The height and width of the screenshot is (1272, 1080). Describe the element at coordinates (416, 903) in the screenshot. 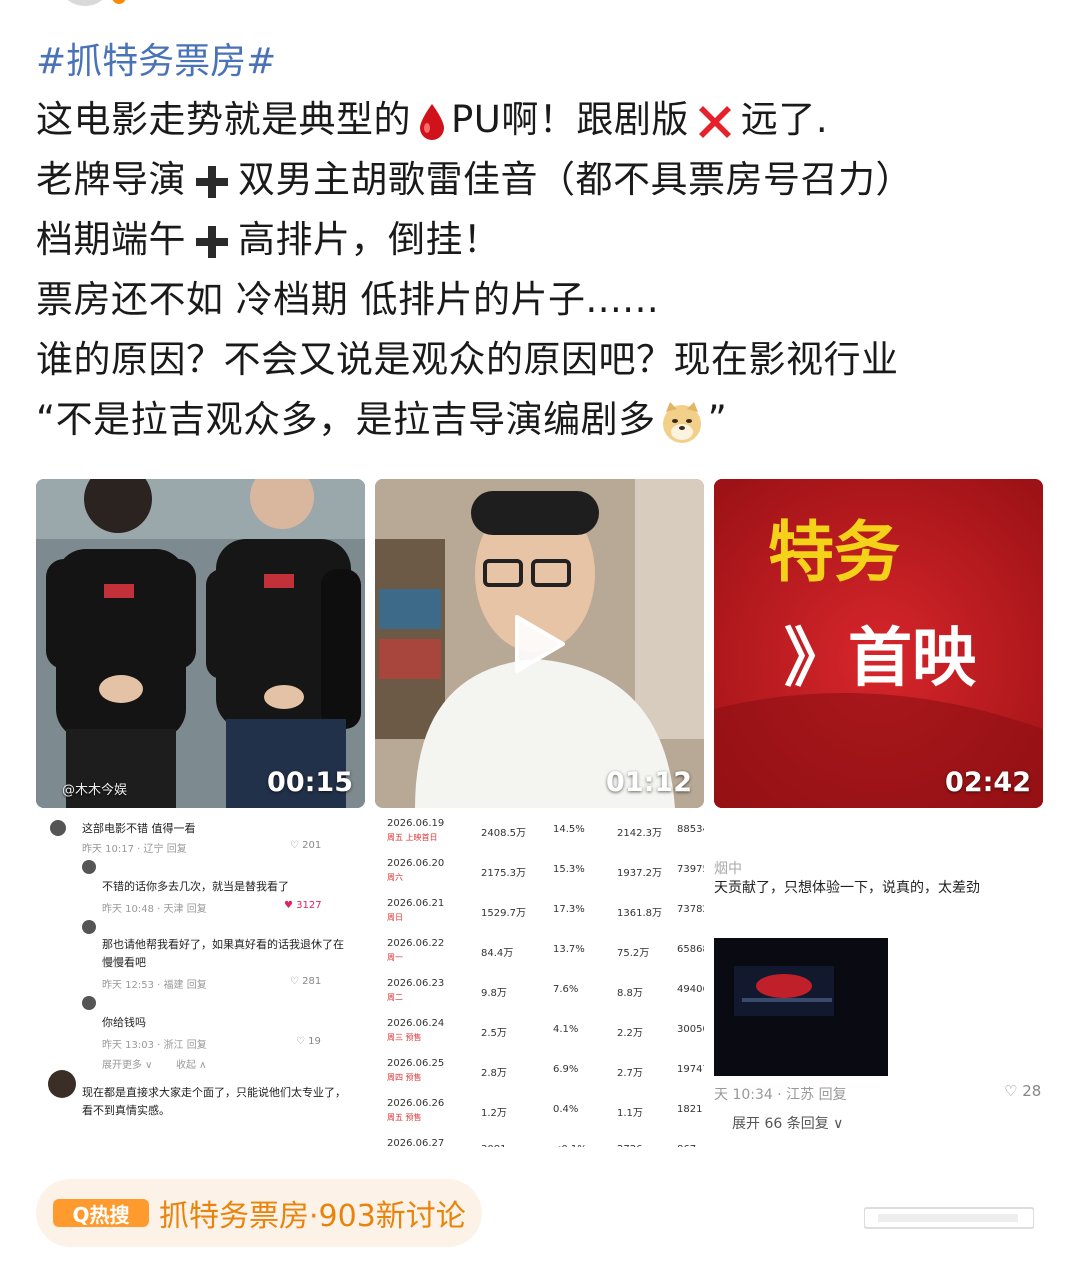

I see `table-cell-date: 2026.06.21` at that location.